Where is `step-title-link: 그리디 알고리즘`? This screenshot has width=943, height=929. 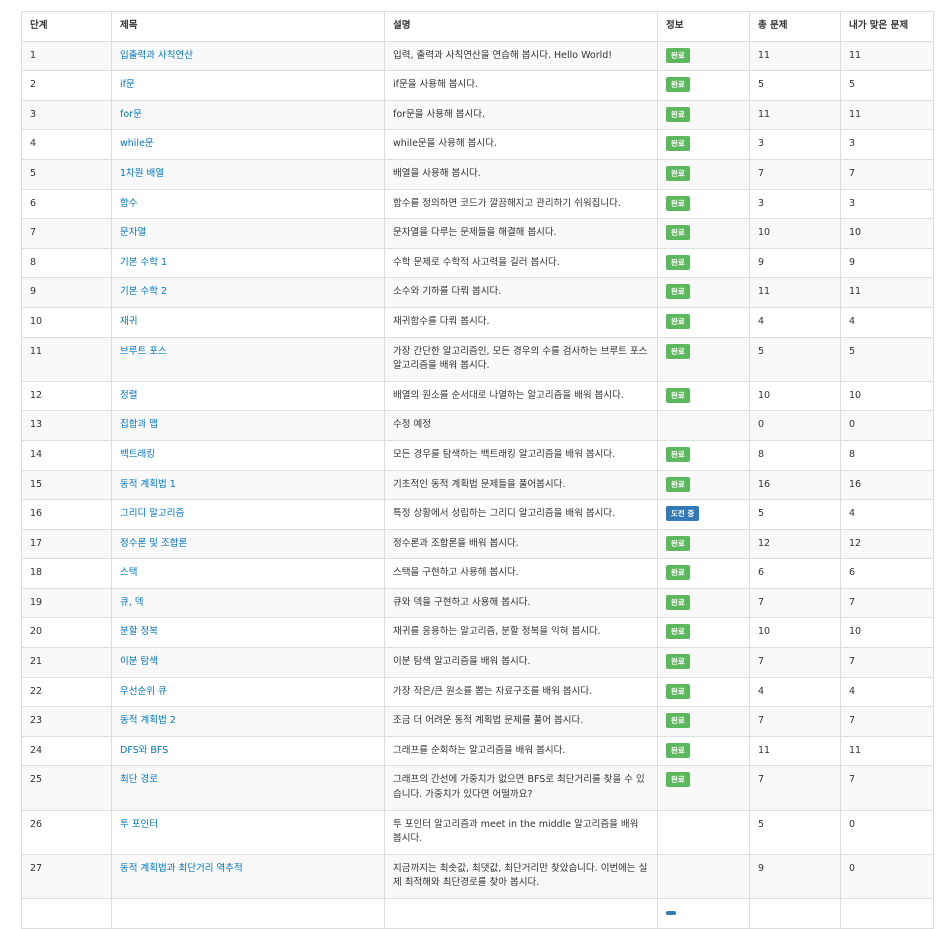 step-title-link: 그리디 알고리즘 is located at coordinates (152, 513).